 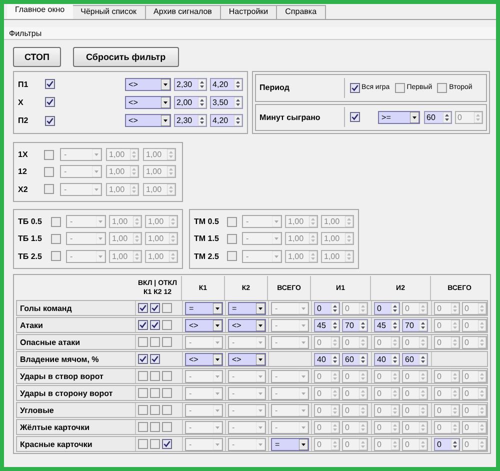 What do you see at coordinates (301, 12) in the screenshot?
I see `tab: Справка` at bounding box center [301, 12].